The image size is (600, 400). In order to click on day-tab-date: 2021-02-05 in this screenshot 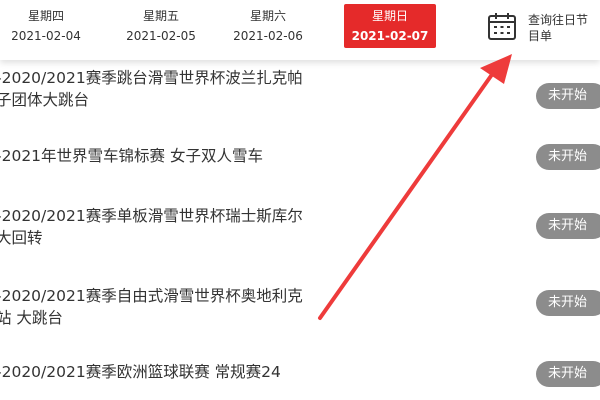, I will do `click(161, 36)`.